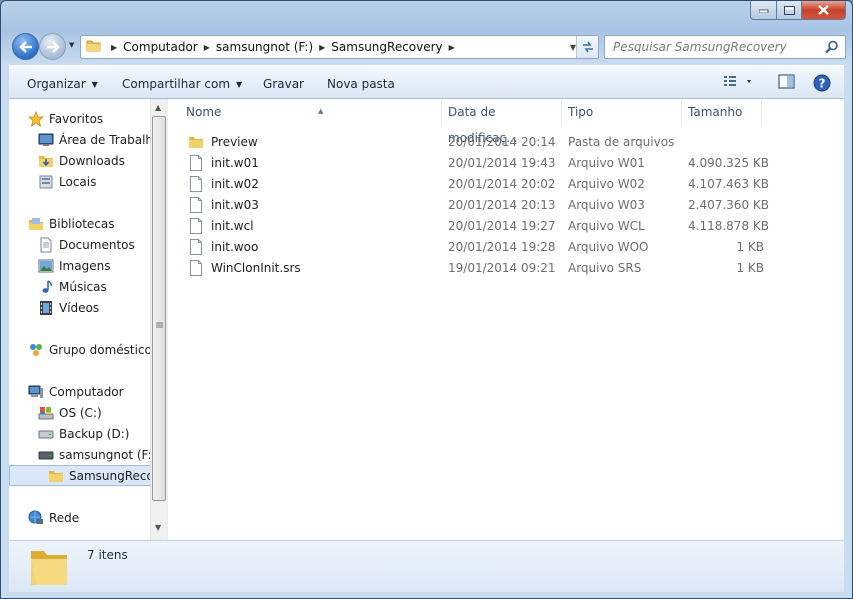 The height and width of the screenshot is (599, 853). I want to click on file-name-cell: Preview, so click(223, 142).